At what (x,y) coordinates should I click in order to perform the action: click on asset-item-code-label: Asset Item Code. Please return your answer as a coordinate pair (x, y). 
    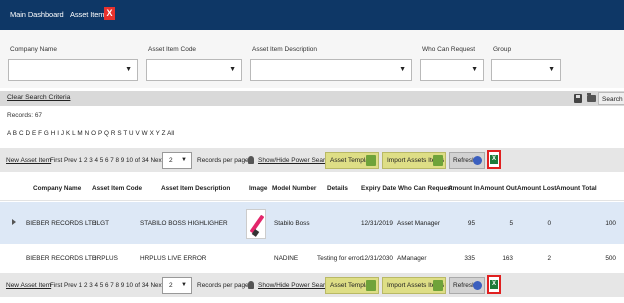
    Looking at the image, I should click on (172, 49).